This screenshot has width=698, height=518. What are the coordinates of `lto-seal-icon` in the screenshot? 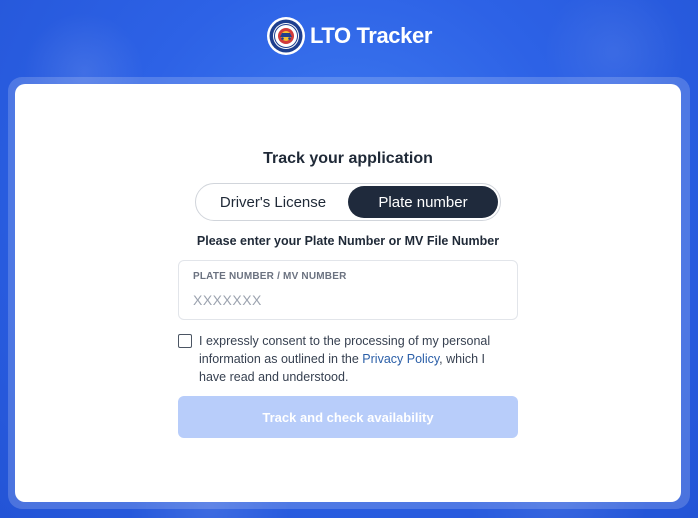 It's located at (286, 36).